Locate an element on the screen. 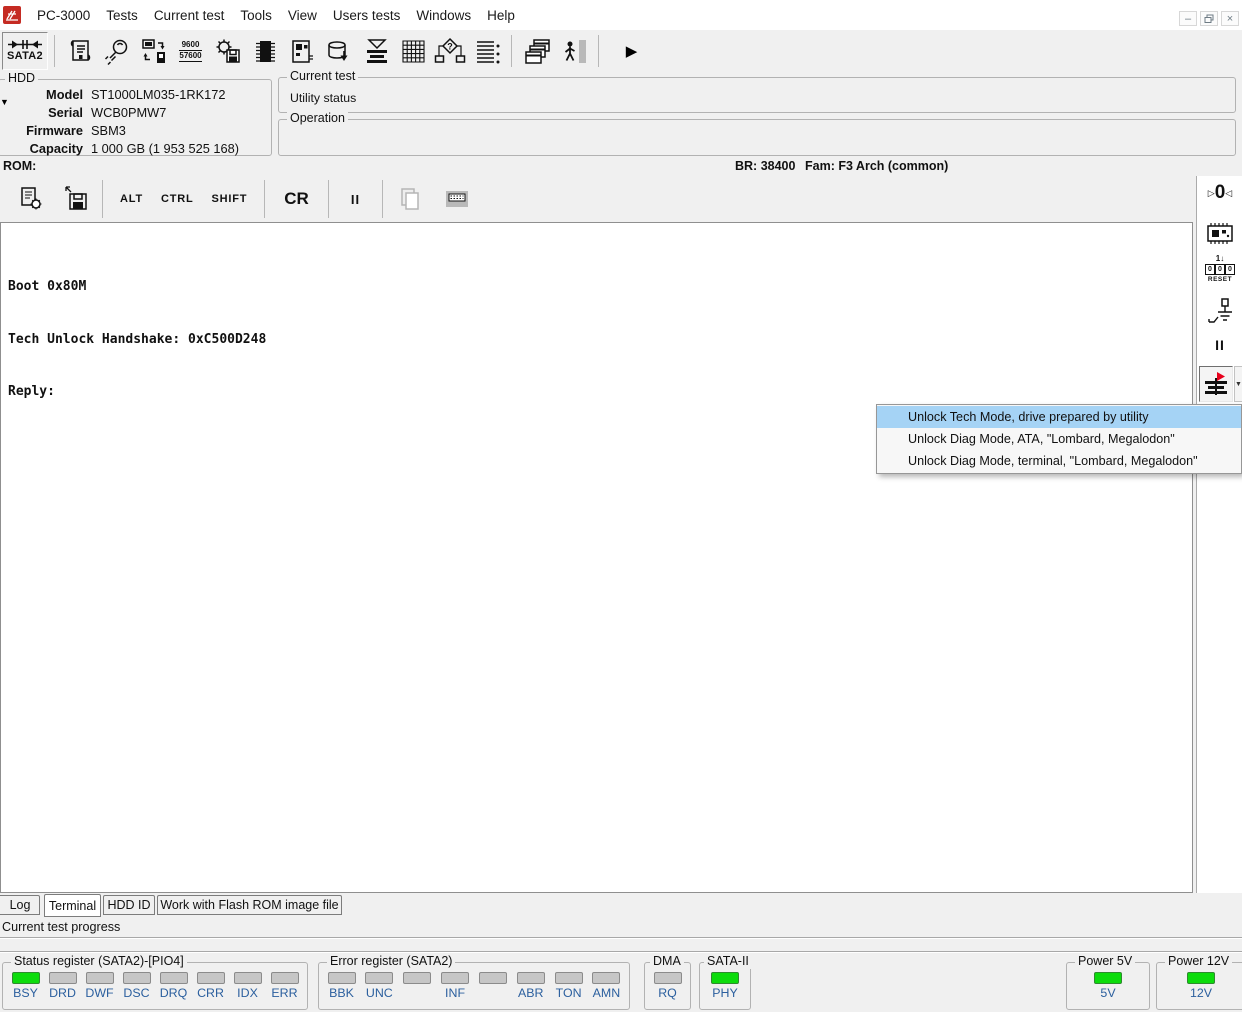 Image resolution: width=1242 pixels, height=1012 pixels. led-drd: DRD is located at coordinates (62, 986).